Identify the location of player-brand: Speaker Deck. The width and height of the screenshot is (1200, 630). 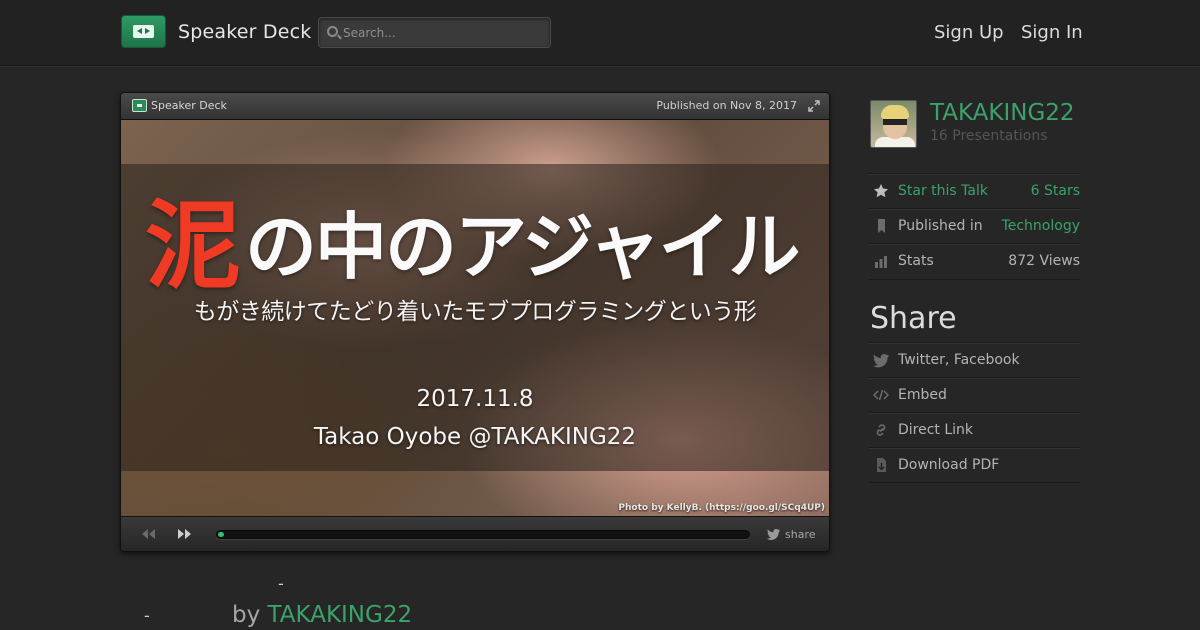
(189, 105).